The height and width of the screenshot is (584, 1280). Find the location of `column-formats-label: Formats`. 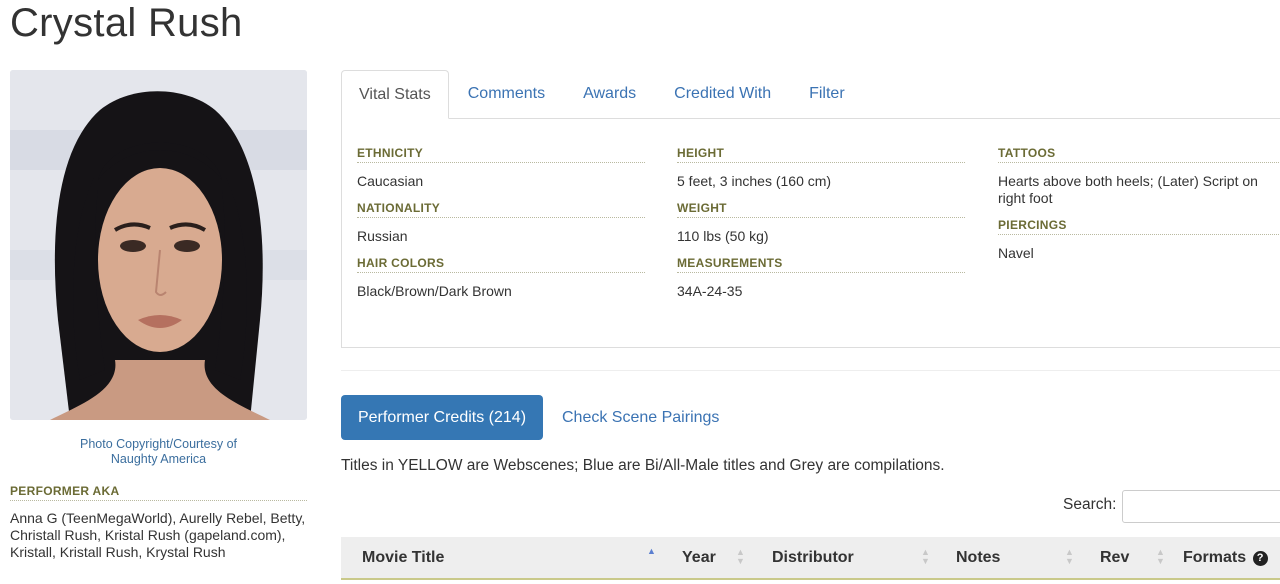

column-formats-label: Formats is located at coordinates (1215, 557).